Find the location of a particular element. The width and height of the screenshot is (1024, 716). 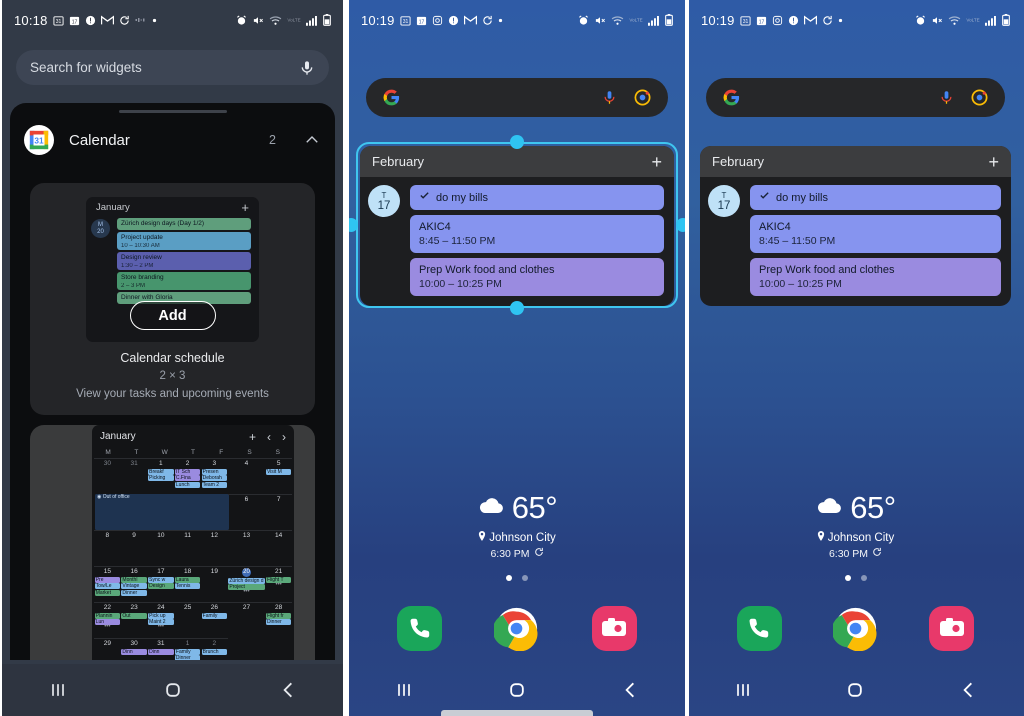

all-day-event-out-of-office: ◉ Out of office is located at coordinates (162, 512).